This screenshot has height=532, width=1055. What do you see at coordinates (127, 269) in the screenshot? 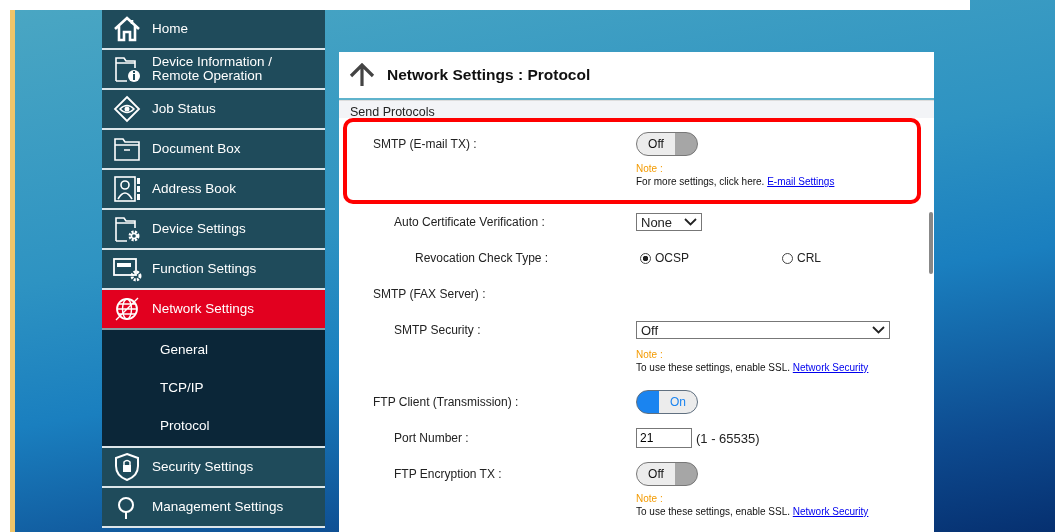
I see `screen-gear-icon` at bounding box center [127, 269].